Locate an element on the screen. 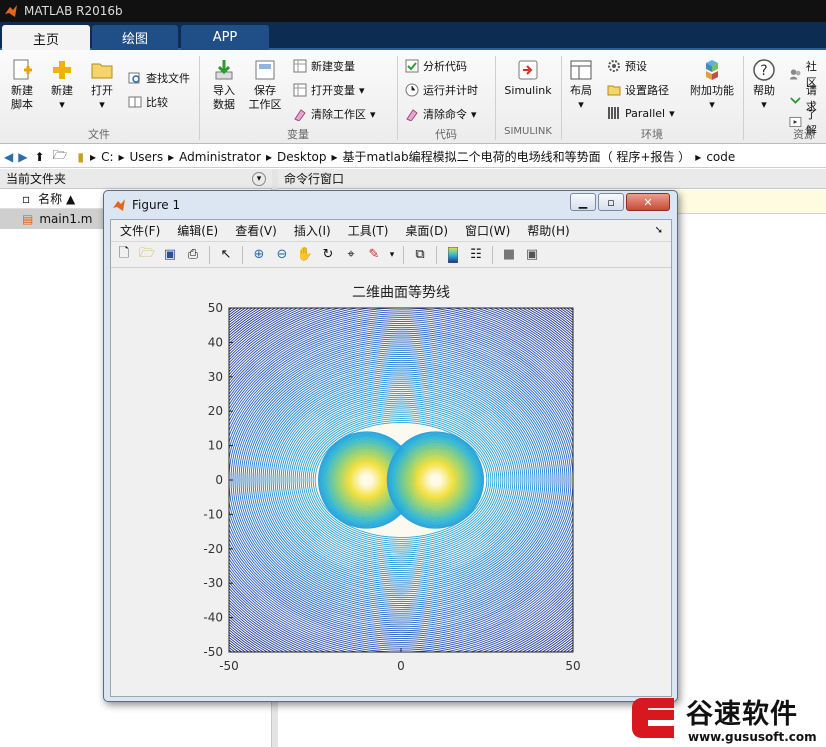  preferences-button: 预设 is located at coordinates (627, 66).